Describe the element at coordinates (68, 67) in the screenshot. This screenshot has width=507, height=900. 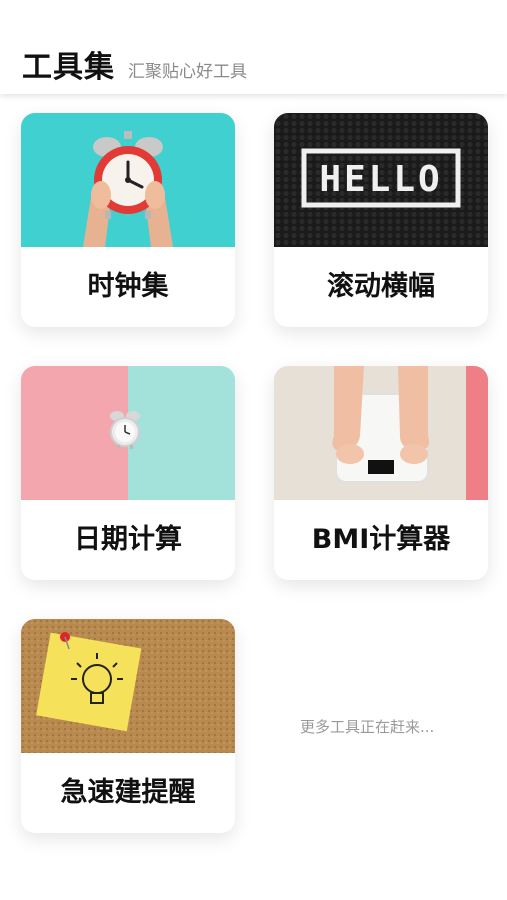
I see `page-title: 工具集` at that location.